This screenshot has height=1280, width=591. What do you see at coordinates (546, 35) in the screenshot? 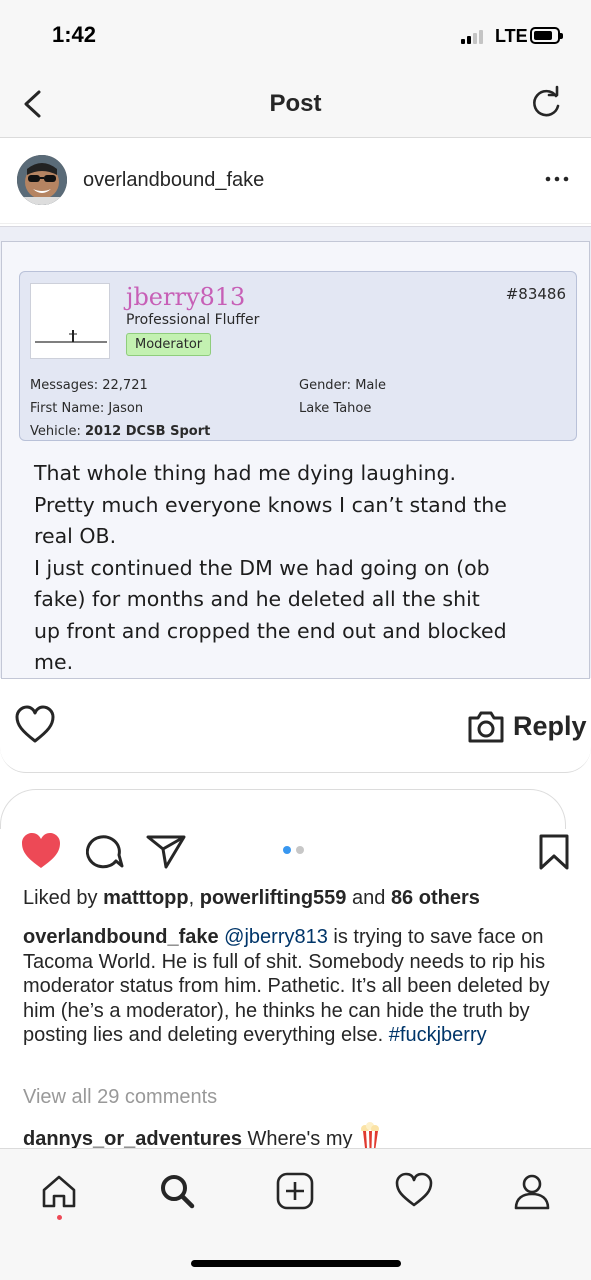
I see `battery-icon` at bounding box center [546, 35].